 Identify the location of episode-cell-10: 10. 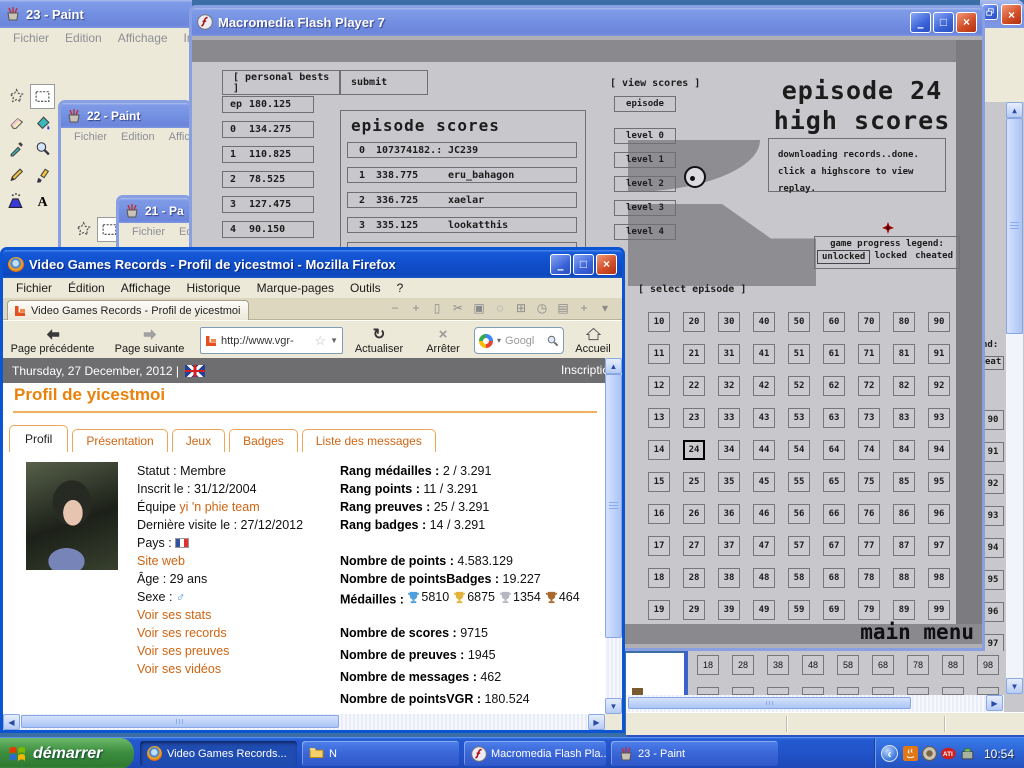
(659, 322).